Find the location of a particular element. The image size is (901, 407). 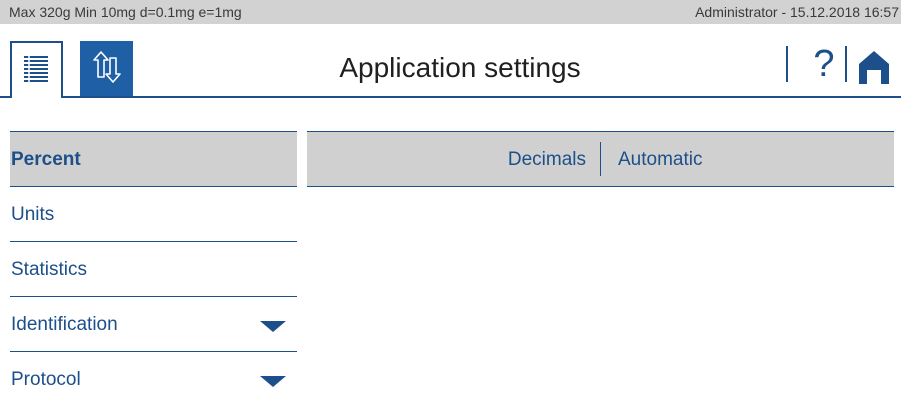

help-button: ? is located at coordinates (824, 64).